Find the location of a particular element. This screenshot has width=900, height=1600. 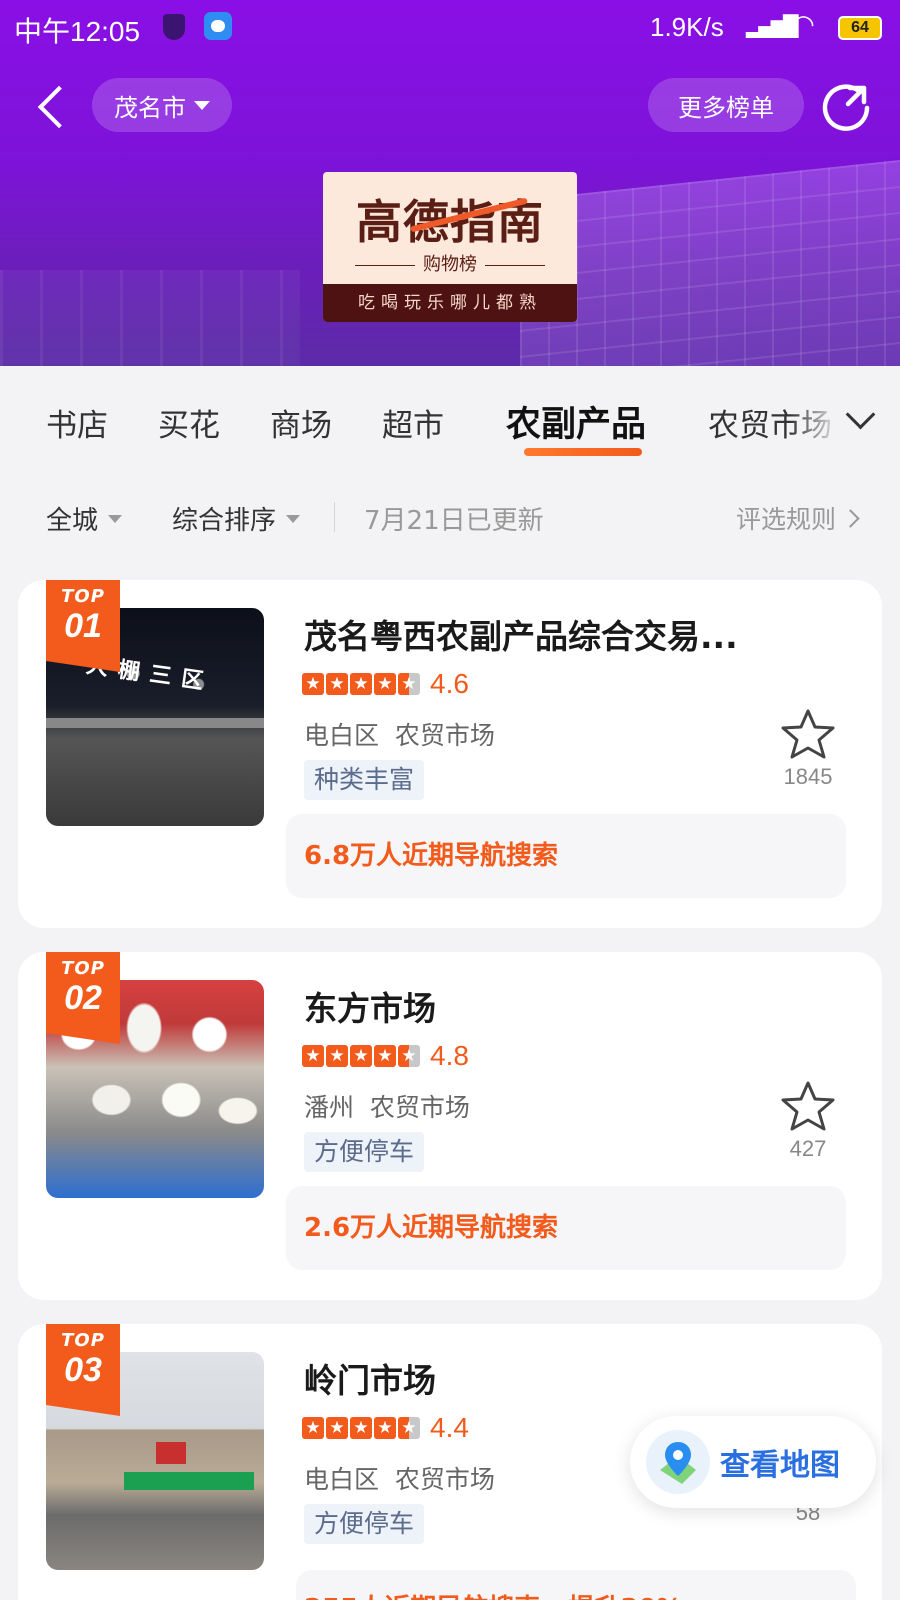

favorite-button: 427 is located at coordinates (808, 1121).